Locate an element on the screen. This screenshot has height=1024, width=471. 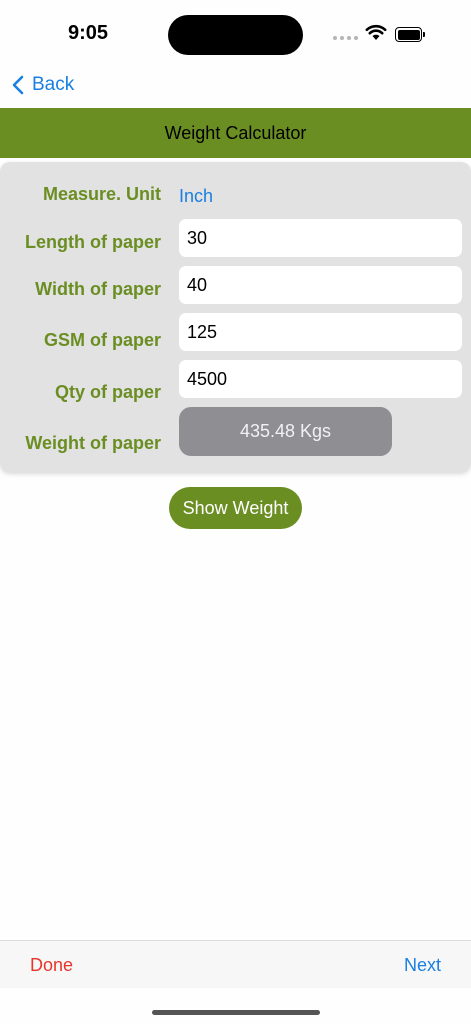
status-time: 9:05 is located at coordinates (88, 33).